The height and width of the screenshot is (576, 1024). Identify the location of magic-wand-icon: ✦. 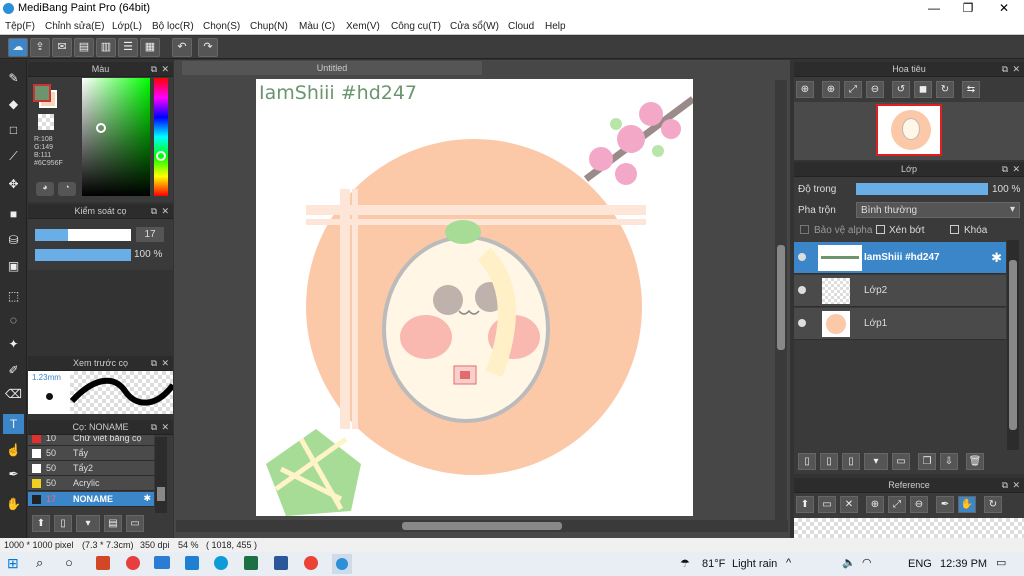
(13, 344).